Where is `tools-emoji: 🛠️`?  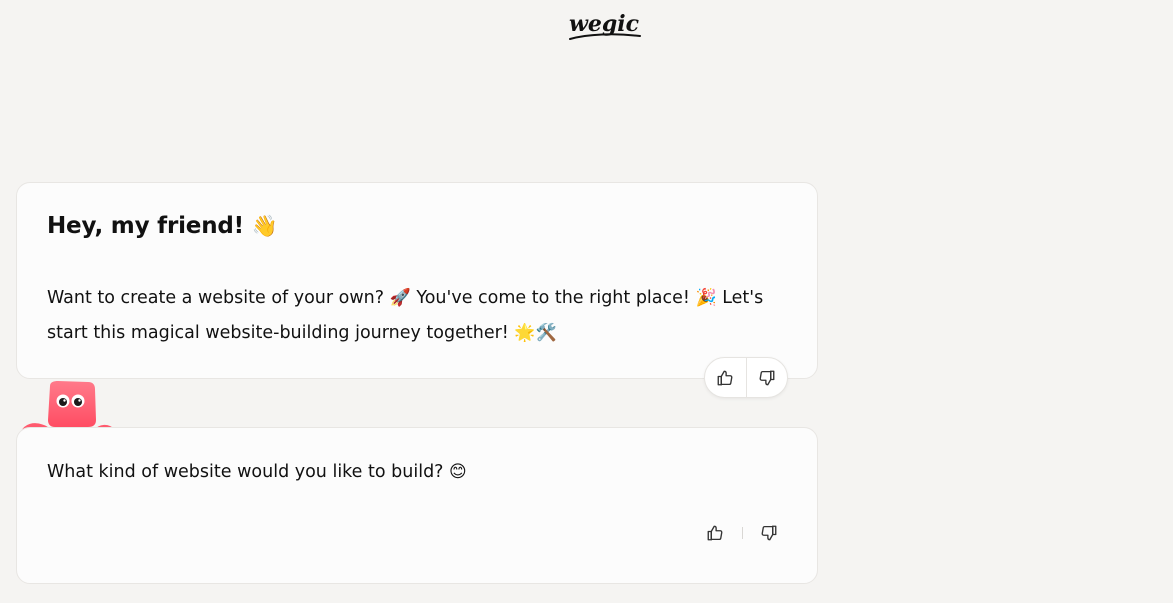
tools-emoji: 🛠️ is located at coordinates (546, 333).